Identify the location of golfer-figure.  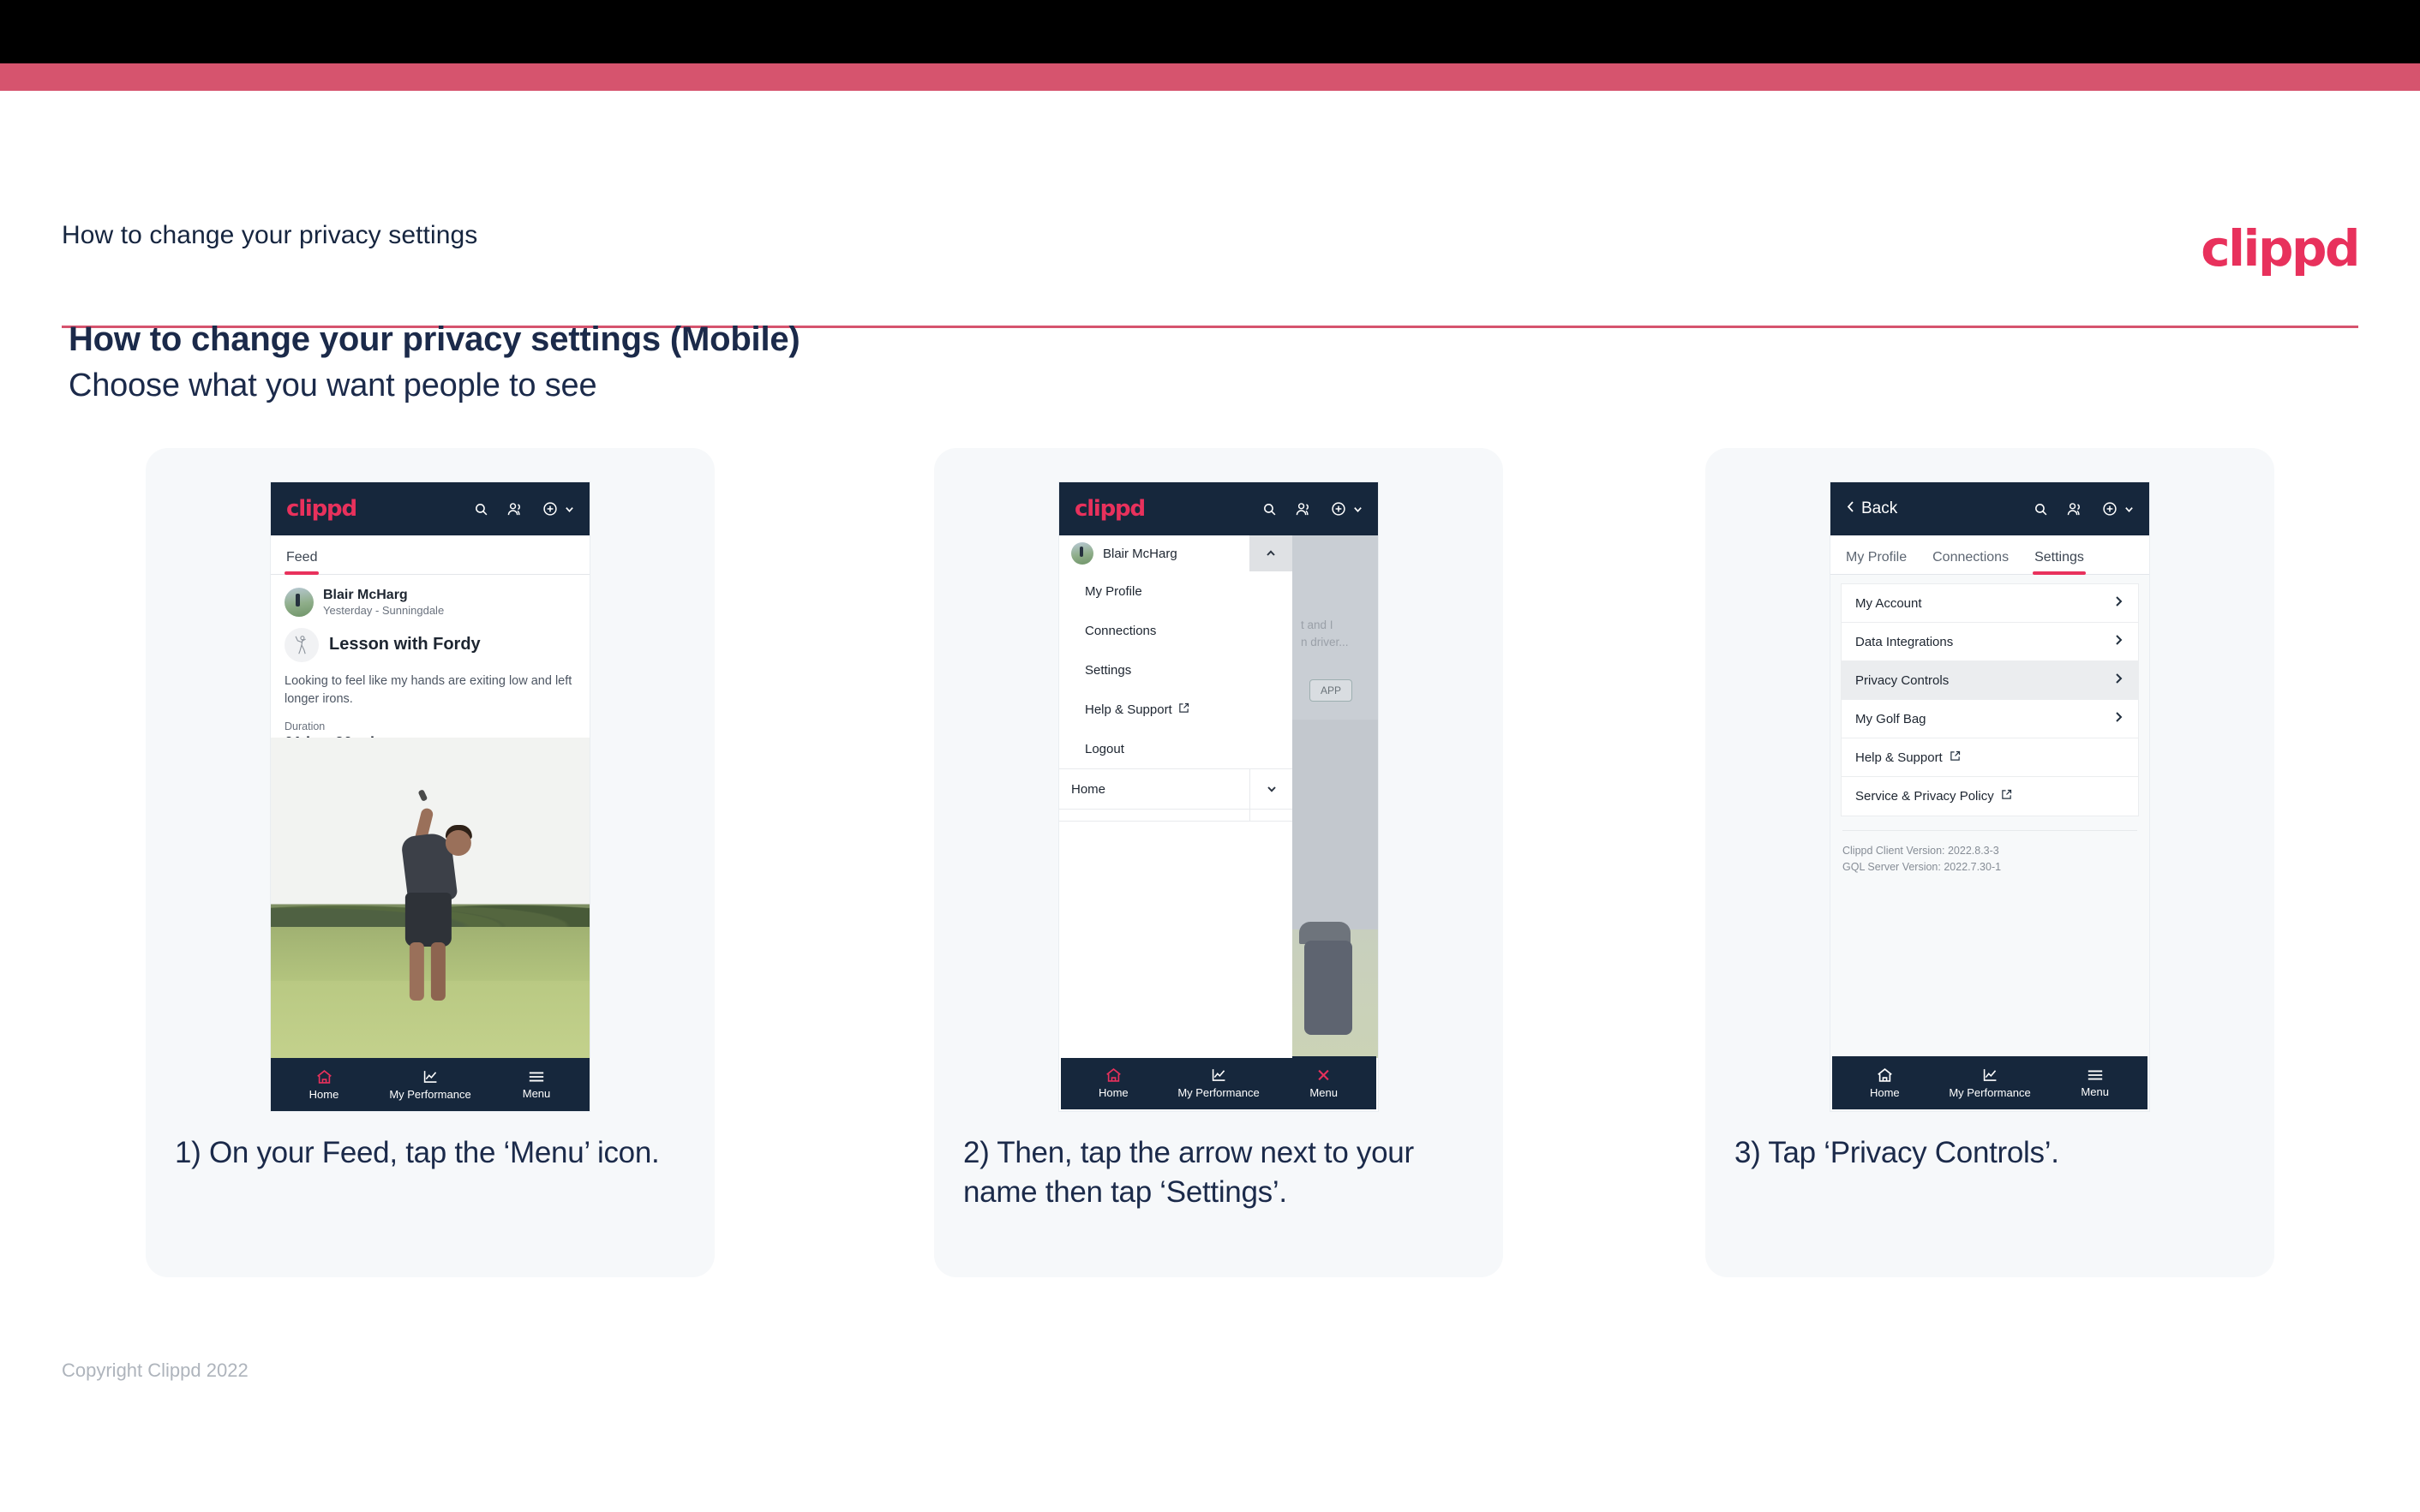
(434, 889).